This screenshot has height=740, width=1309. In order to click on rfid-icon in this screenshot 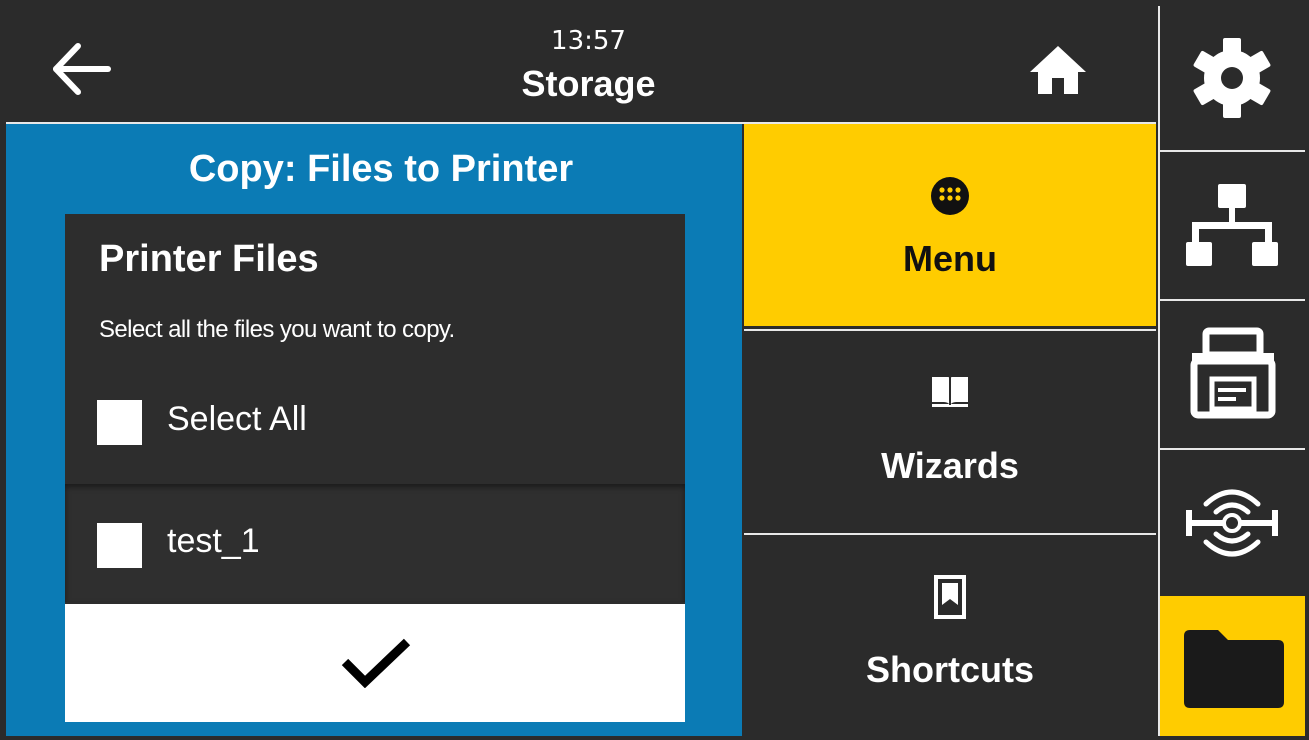, I will do `click(1232, 523)`.